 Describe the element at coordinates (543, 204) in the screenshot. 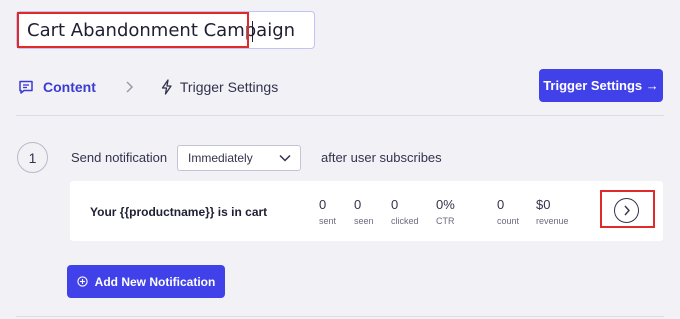

I see `stat-value: $0` at that location.